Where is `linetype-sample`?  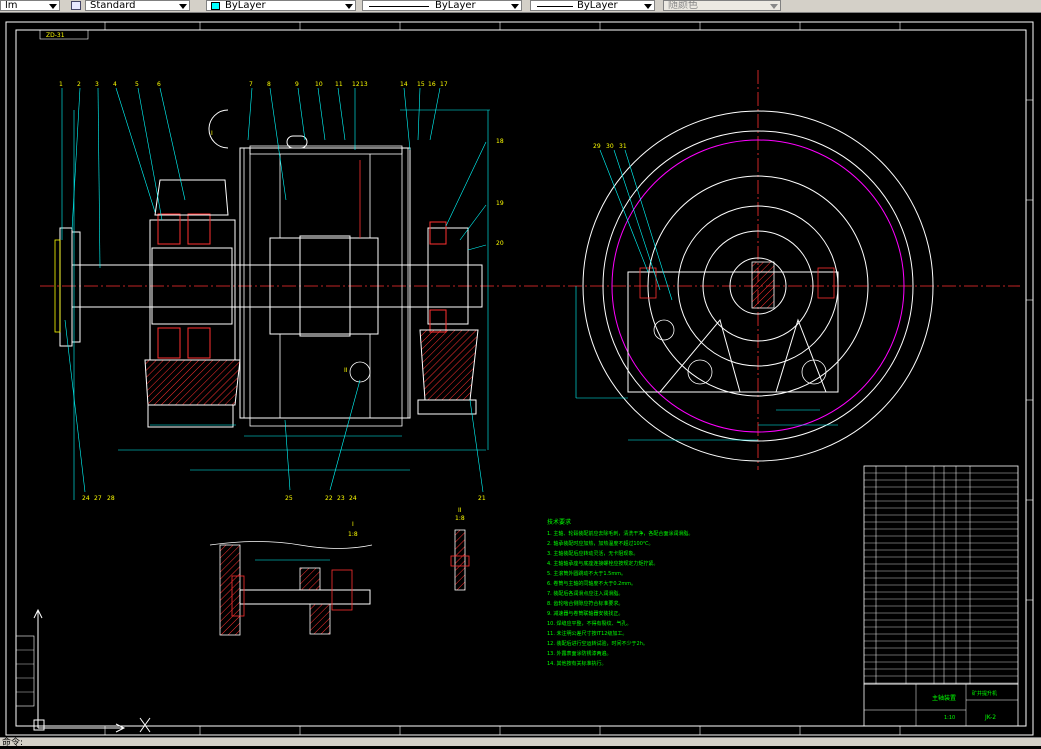 linetype-sample is located at coordinates (399, 6).